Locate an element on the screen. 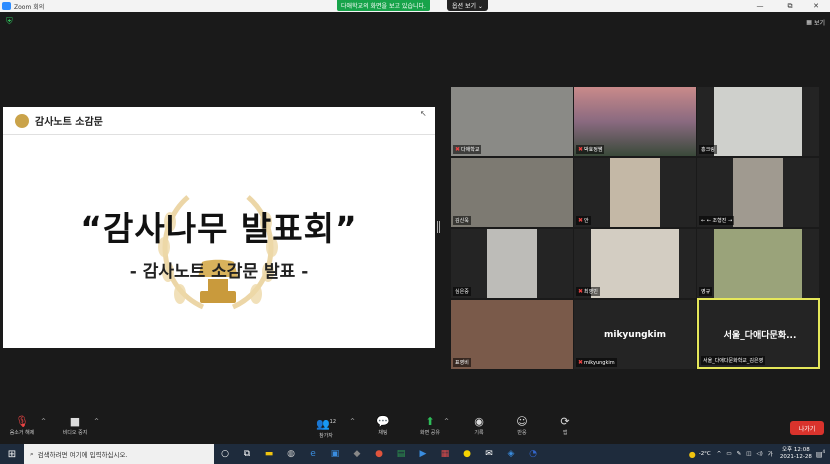  participant-tile: 심은중 is located at coordinates (512, 263).